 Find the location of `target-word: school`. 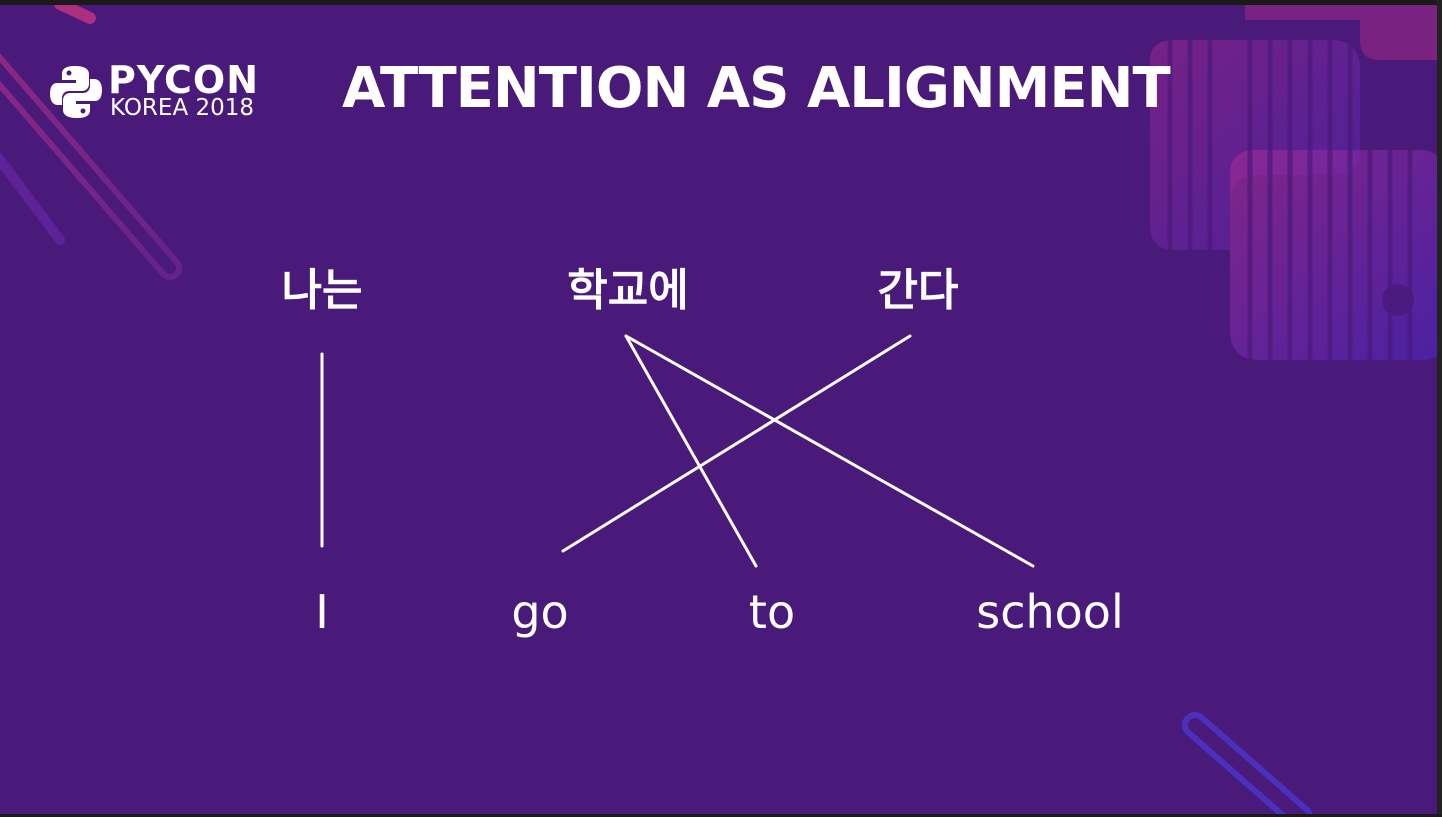

target-word: school is located at coordinates (1049, 612).